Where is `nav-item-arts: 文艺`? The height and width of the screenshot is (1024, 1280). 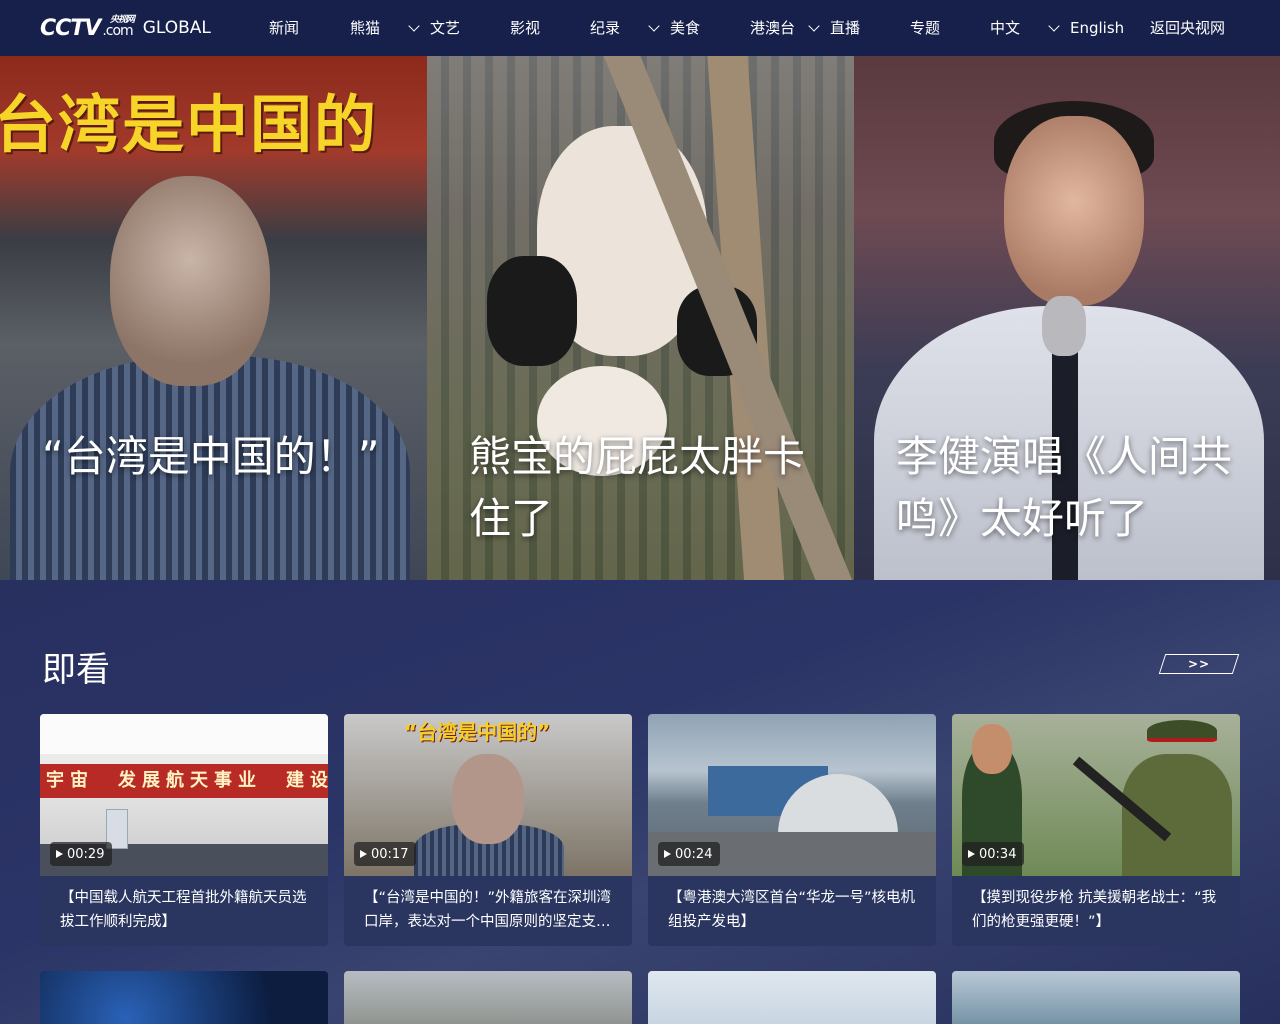 nav-item-arts: 文艺 is located at coordinates (445, 28).